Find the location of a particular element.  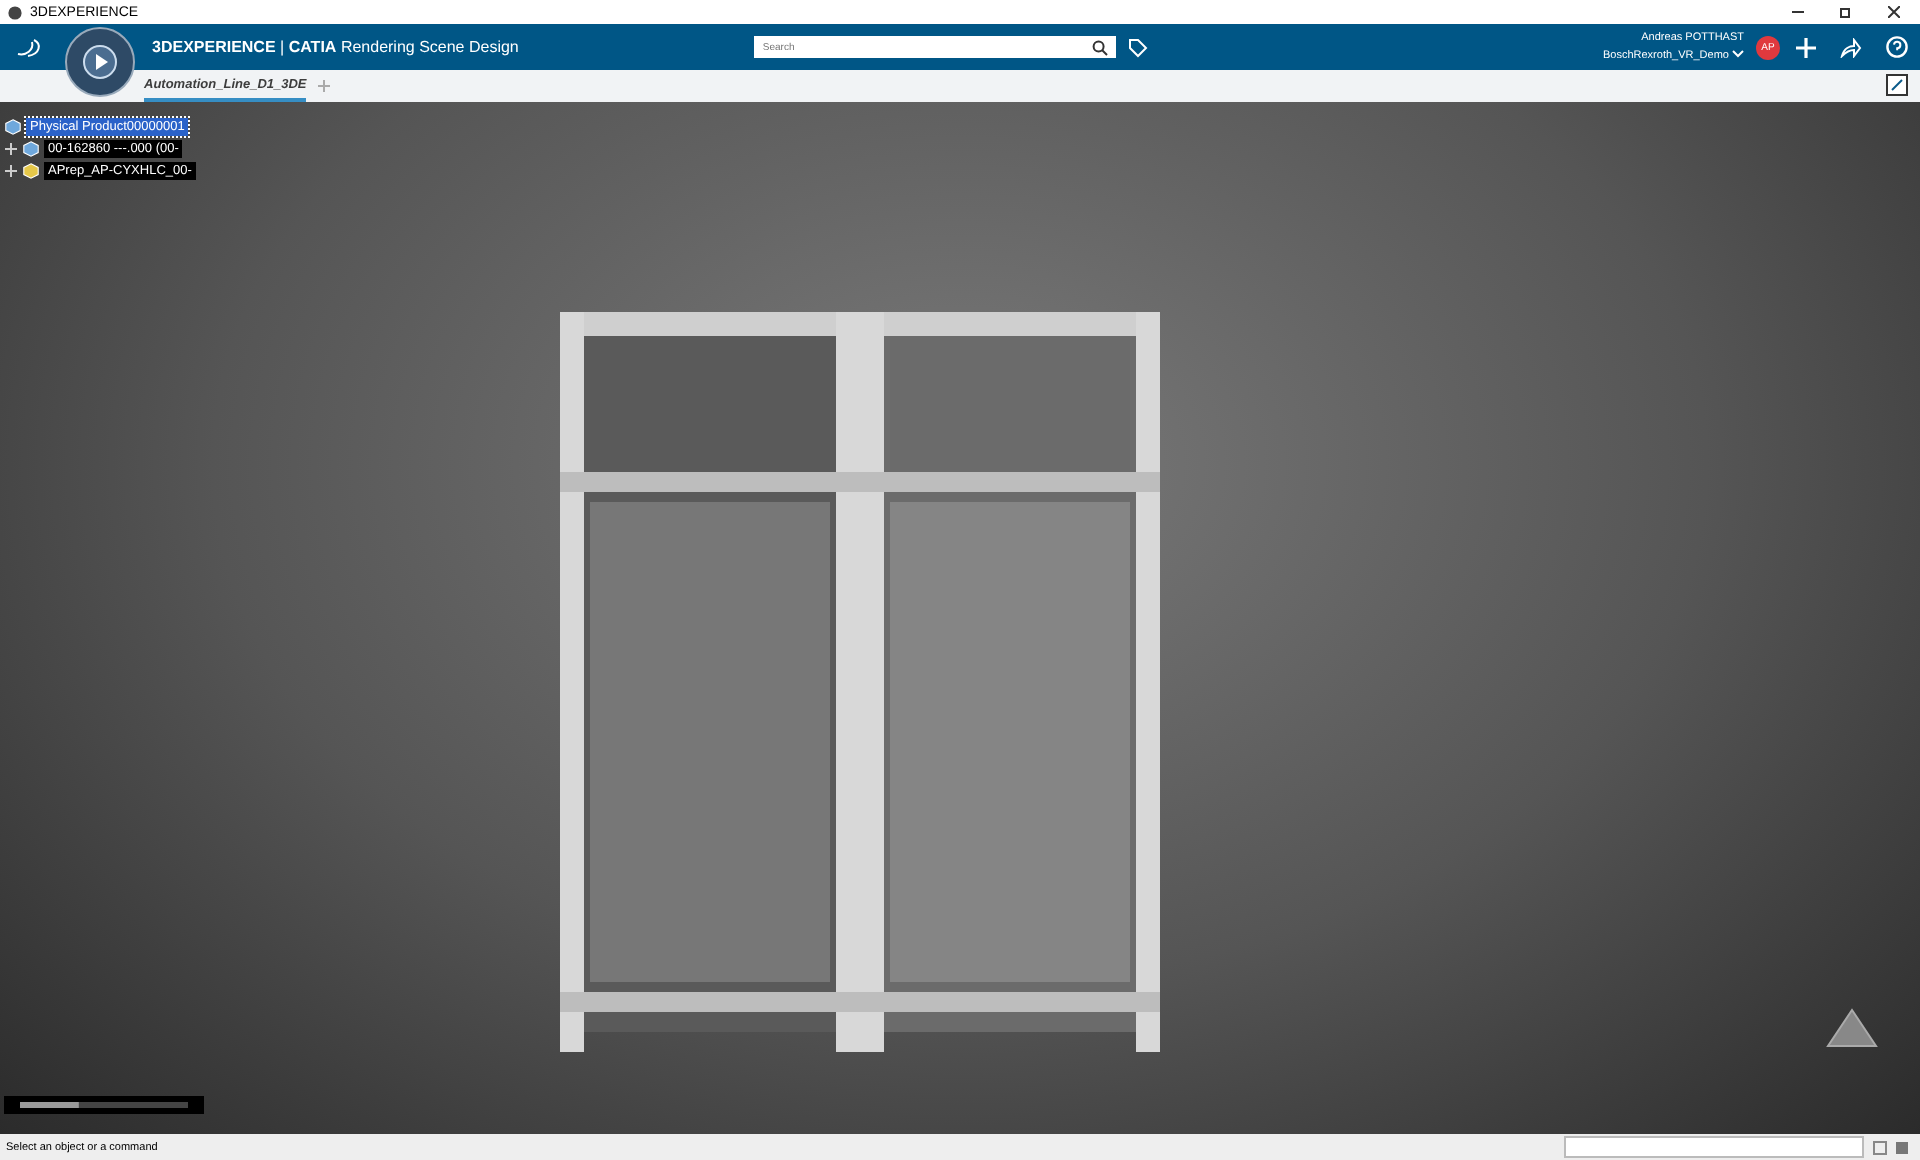

close-icon is located at coordinates (1894, 12).